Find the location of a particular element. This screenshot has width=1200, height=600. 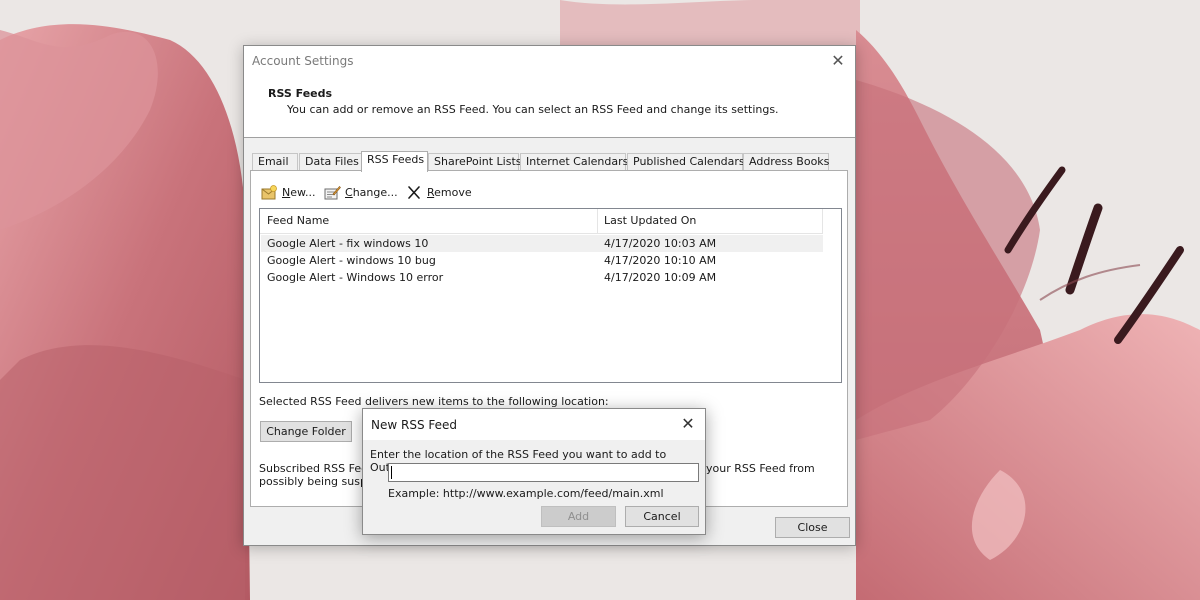

feed-name: Google Alert - Windows 10 error is located at coordinates (355, 277).